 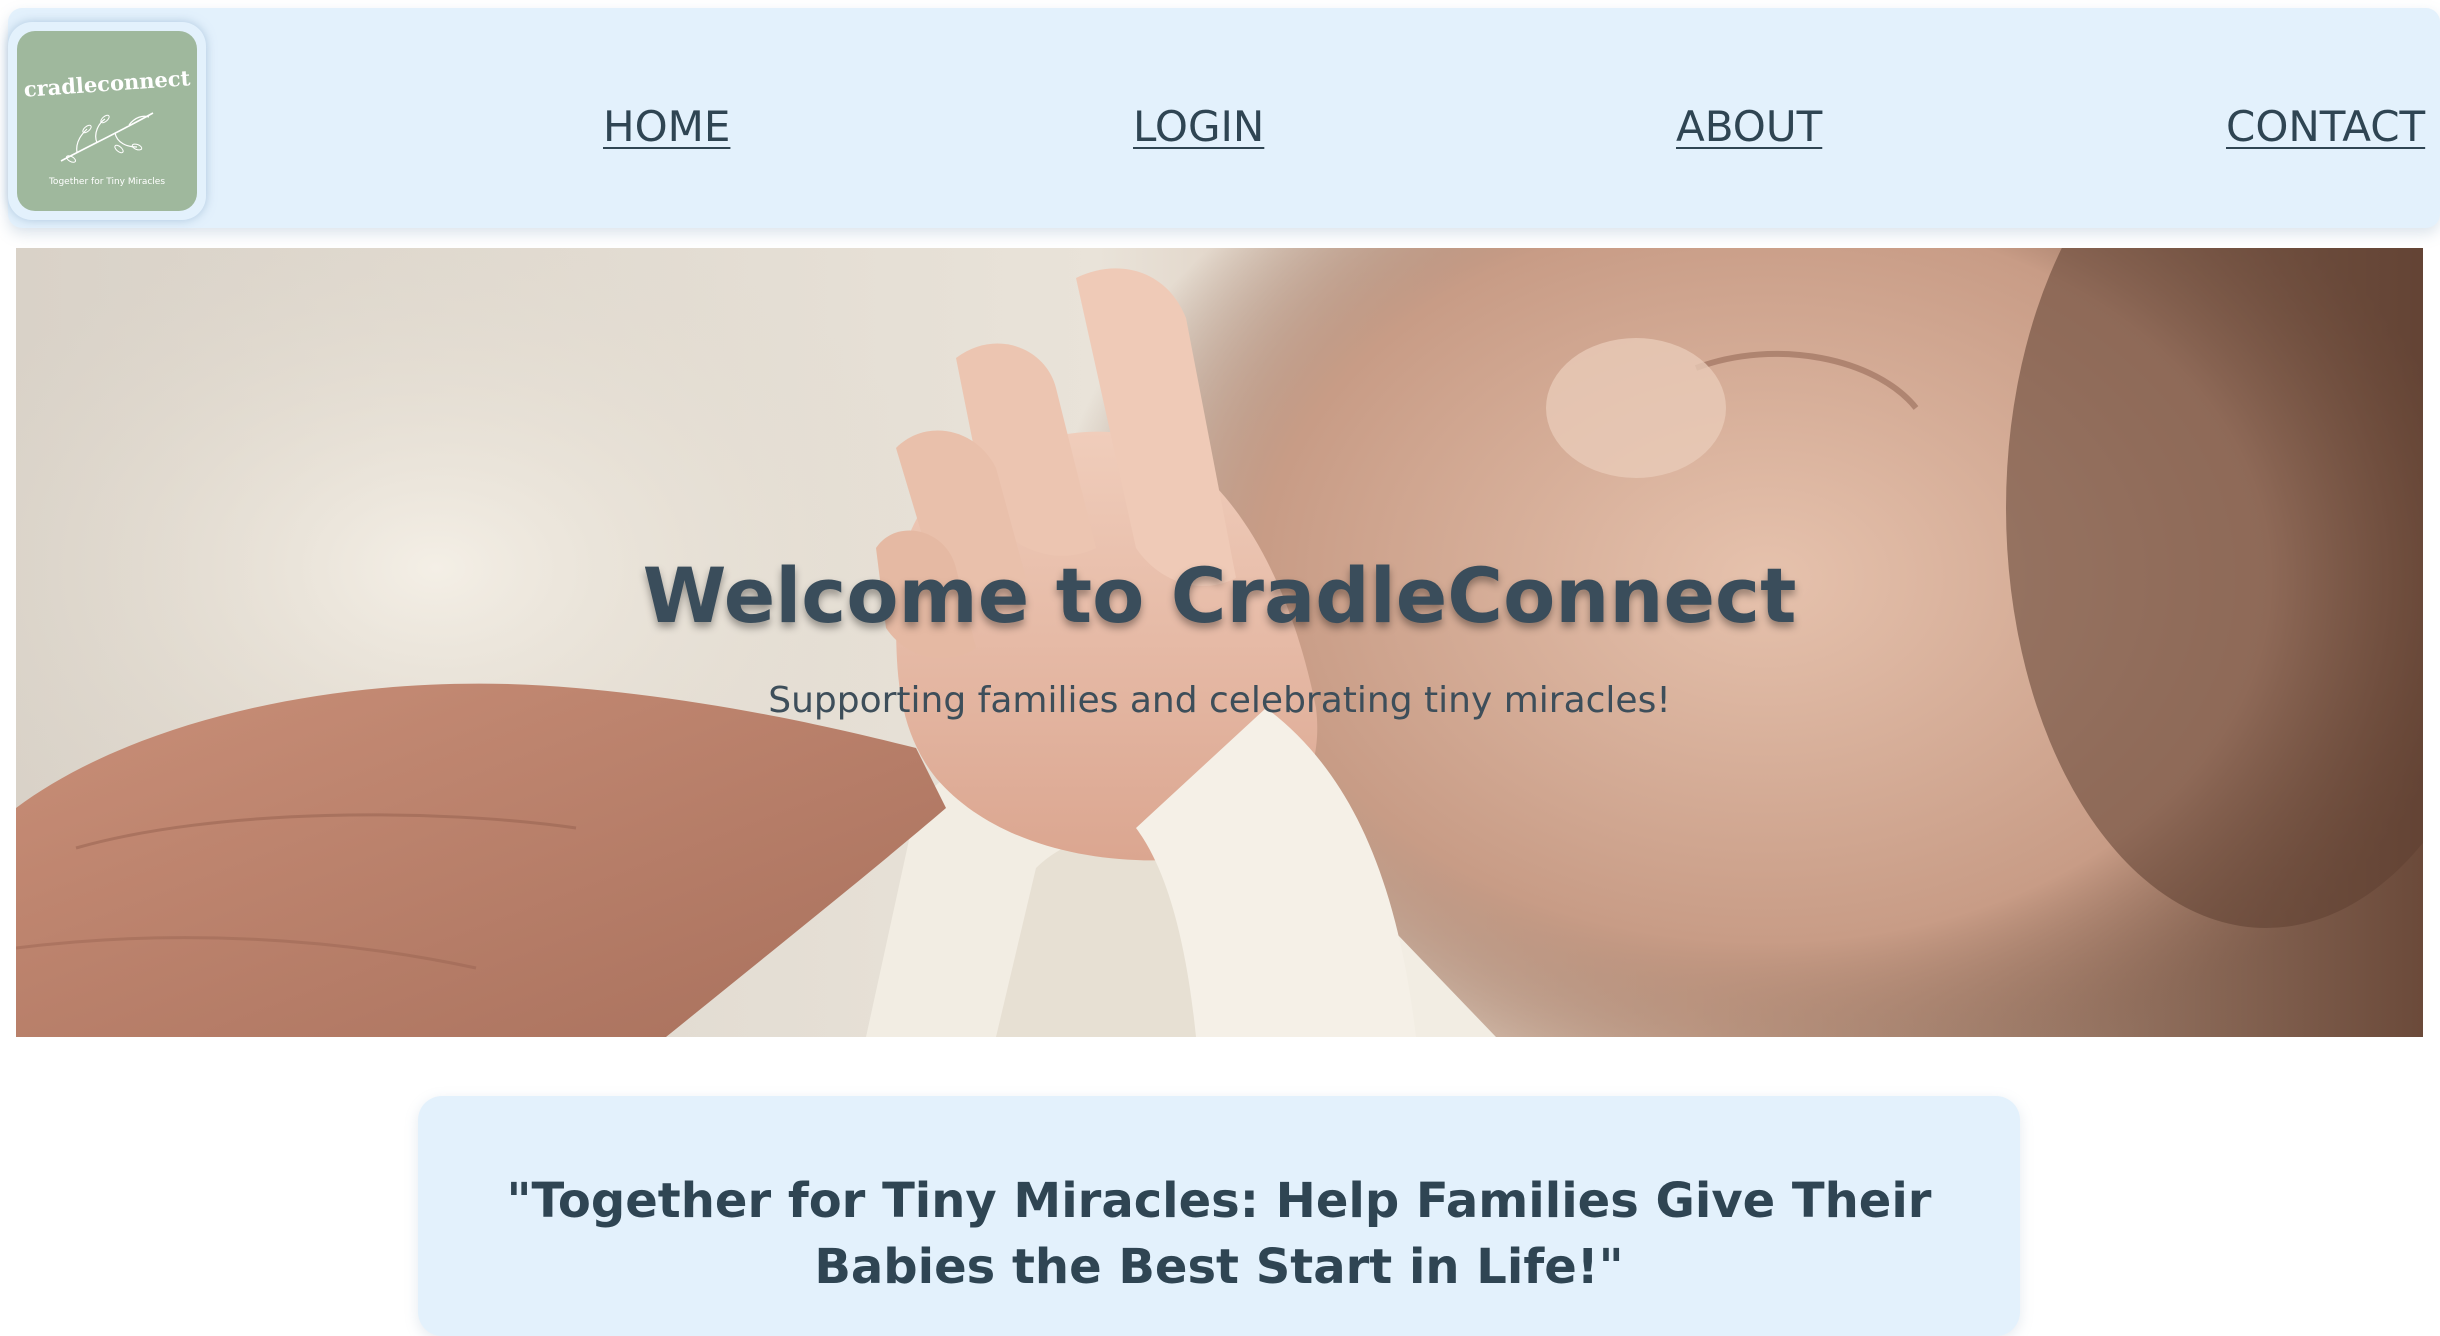 I want to click on nav-home: HOME, so click(x=666, y=127).